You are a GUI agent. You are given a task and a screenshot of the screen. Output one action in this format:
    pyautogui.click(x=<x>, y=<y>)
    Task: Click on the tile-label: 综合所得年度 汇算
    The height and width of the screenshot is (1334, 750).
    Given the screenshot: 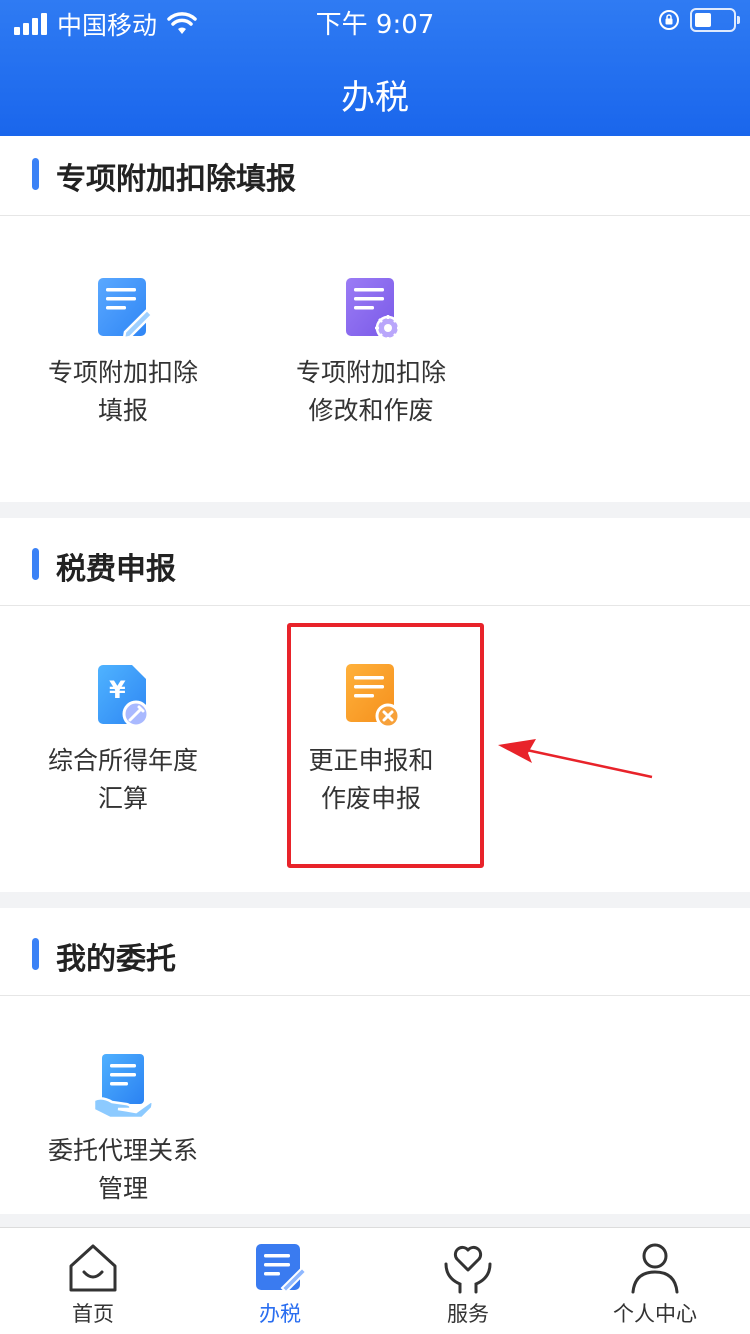 What is the action you would take?
    pyautogui.click(x=122, y=779)
    